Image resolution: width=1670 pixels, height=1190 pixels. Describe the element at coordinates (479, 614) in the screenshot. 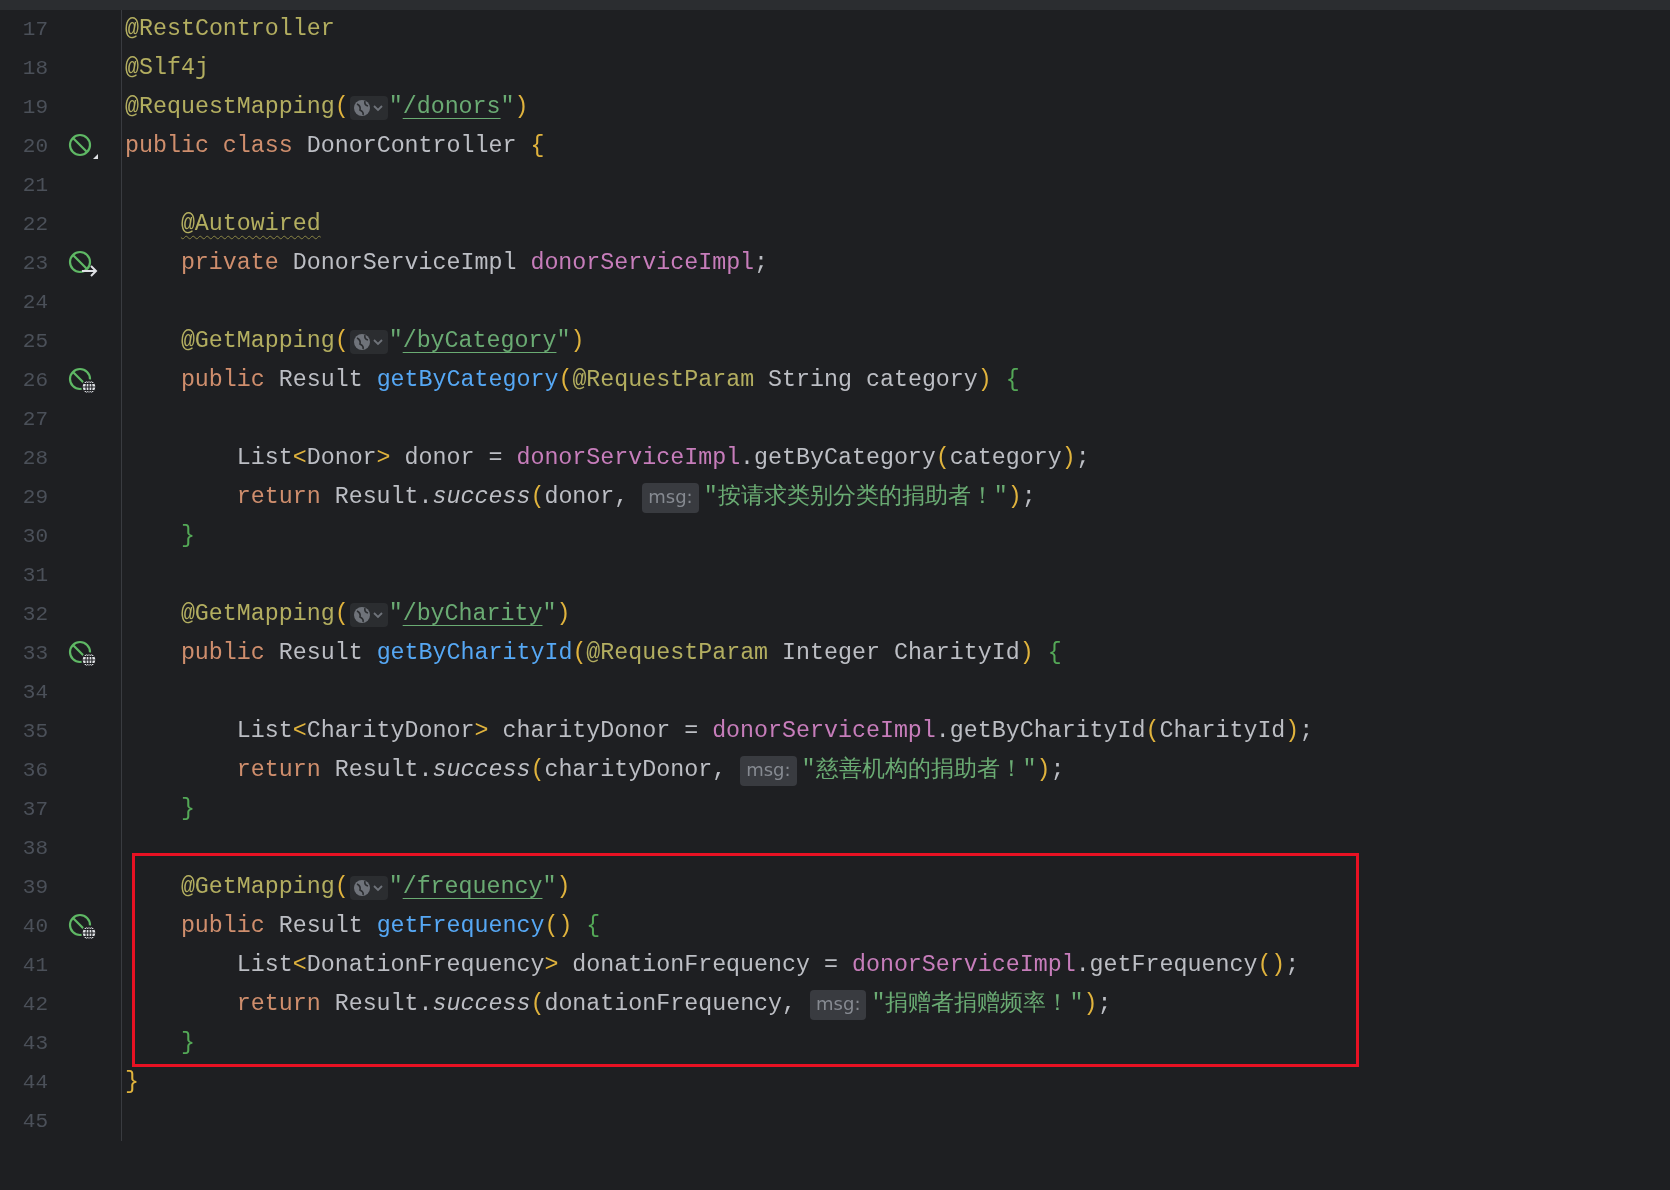

I see `code-text: "/byCharity")` at that location.